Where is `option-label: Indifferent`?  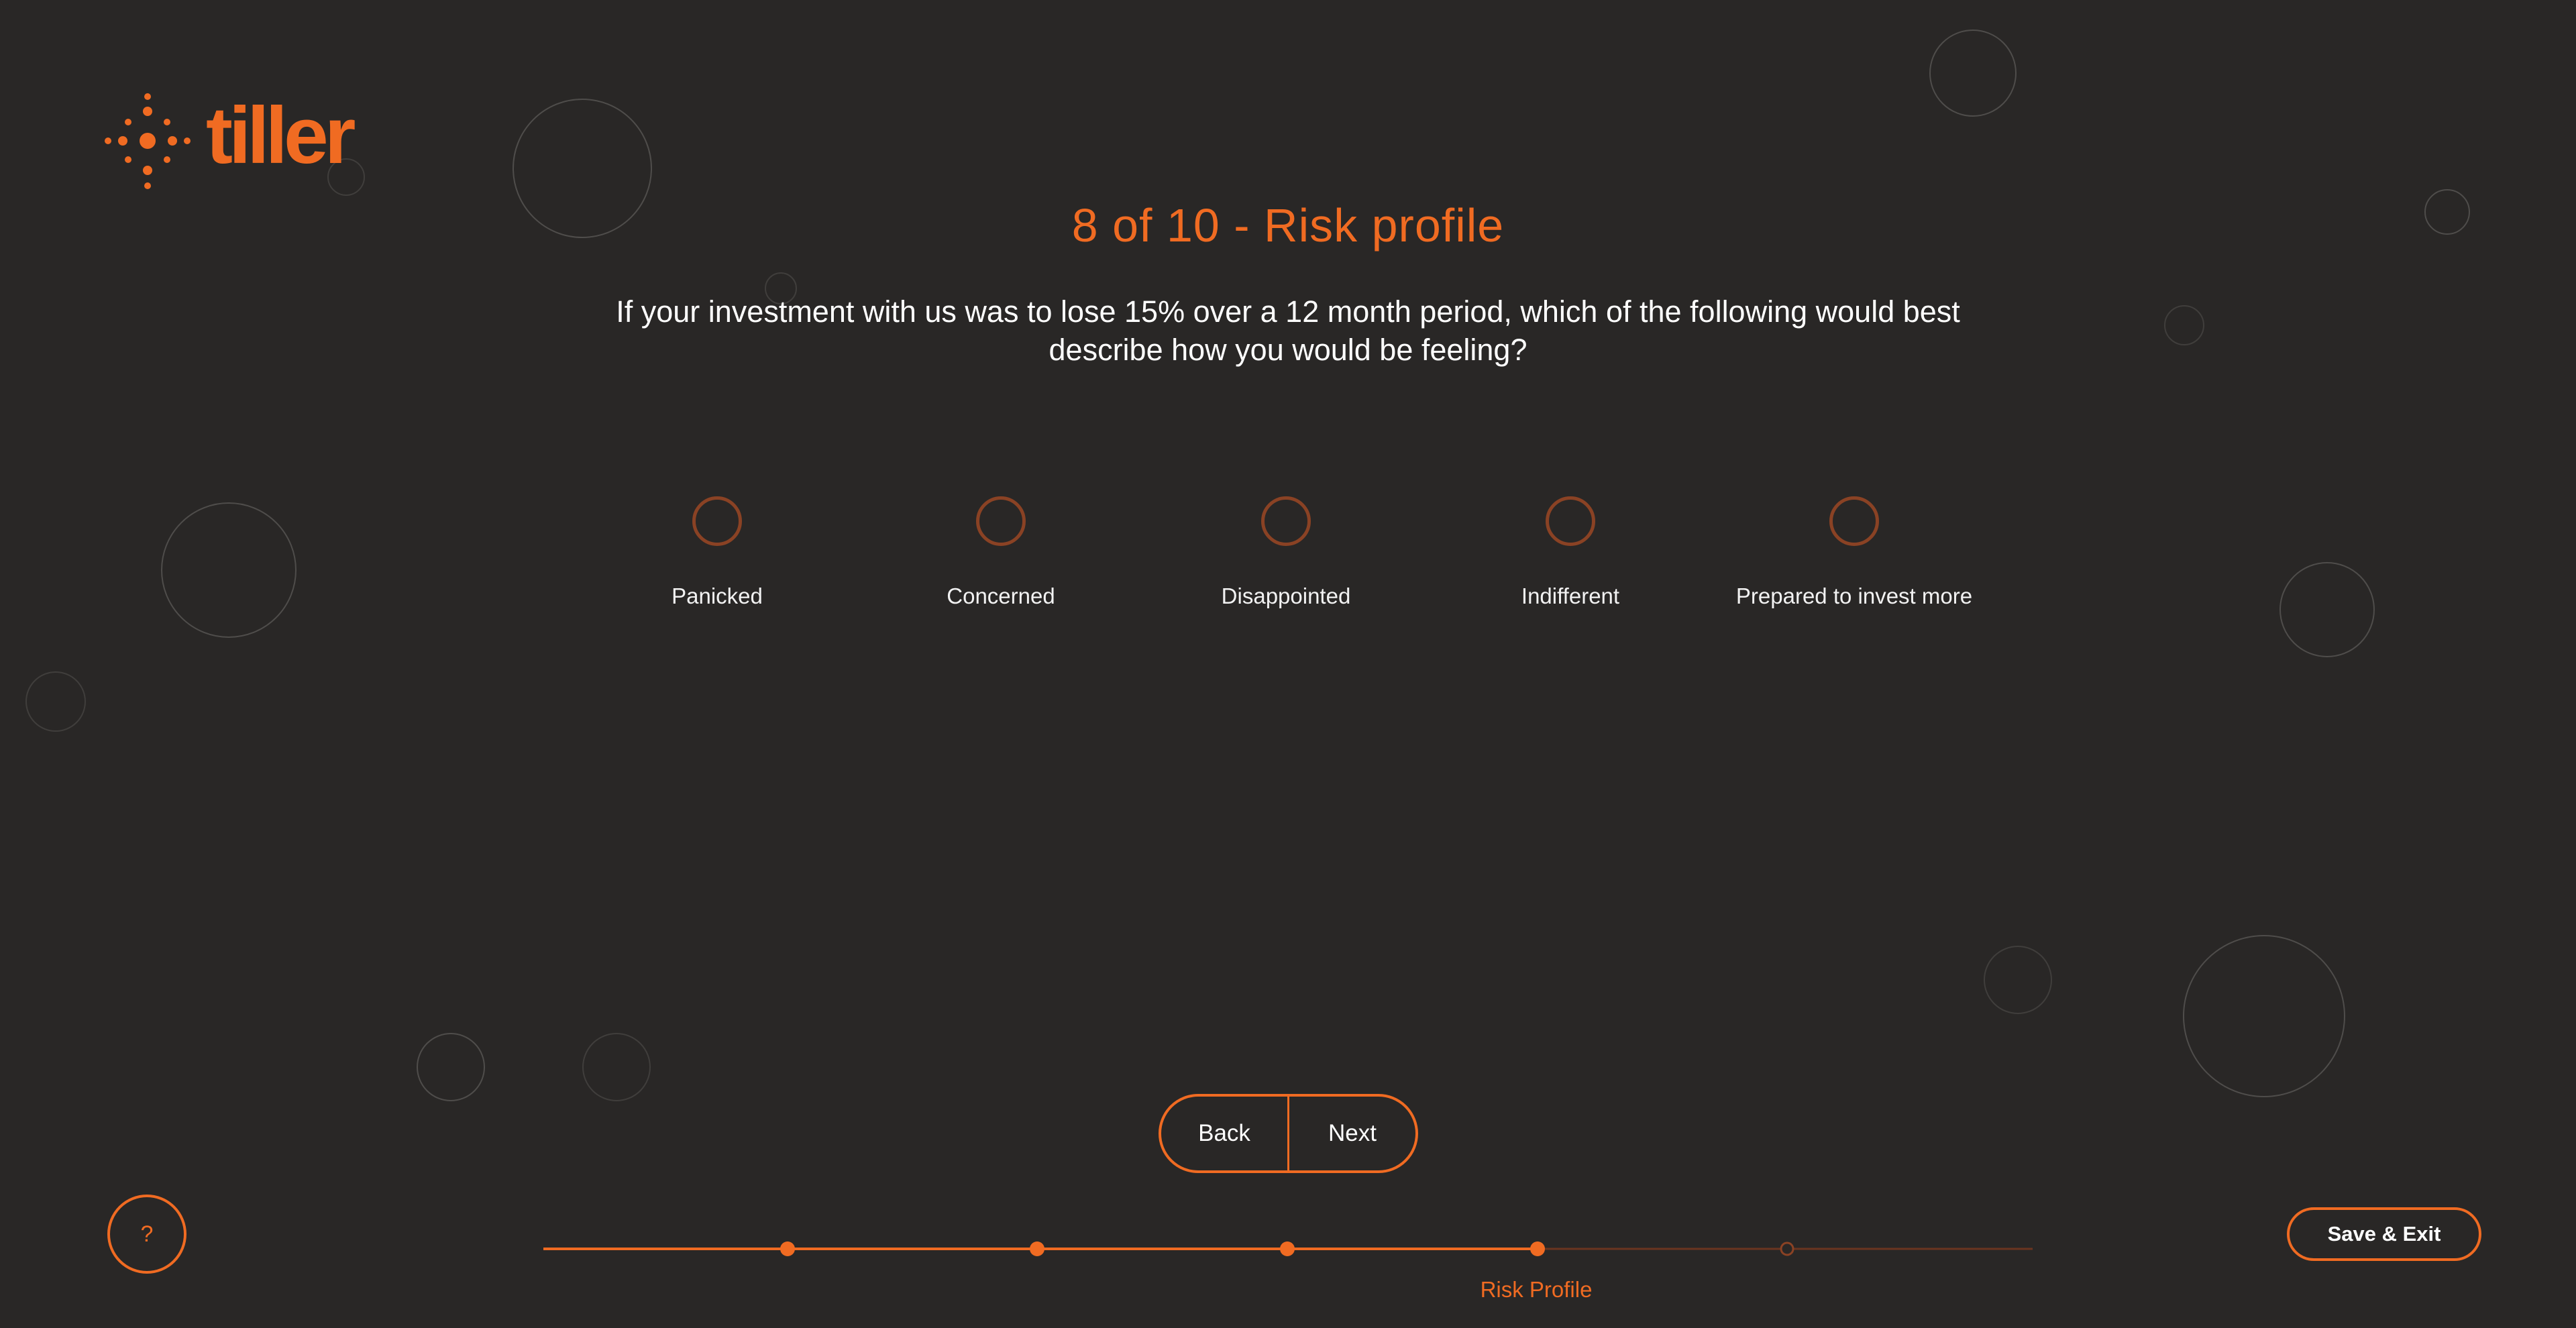
option-label: Indifferent is located at coordinates (1570, 596).